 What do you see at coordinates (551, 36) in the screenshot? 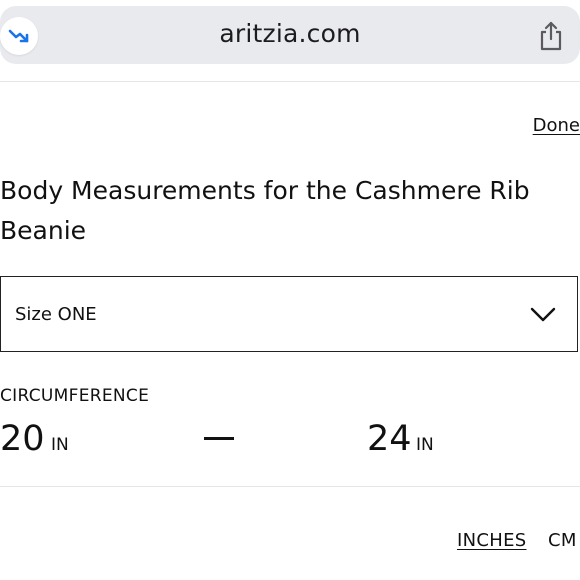
I see `share-icon` at bounding box center [551, 36].